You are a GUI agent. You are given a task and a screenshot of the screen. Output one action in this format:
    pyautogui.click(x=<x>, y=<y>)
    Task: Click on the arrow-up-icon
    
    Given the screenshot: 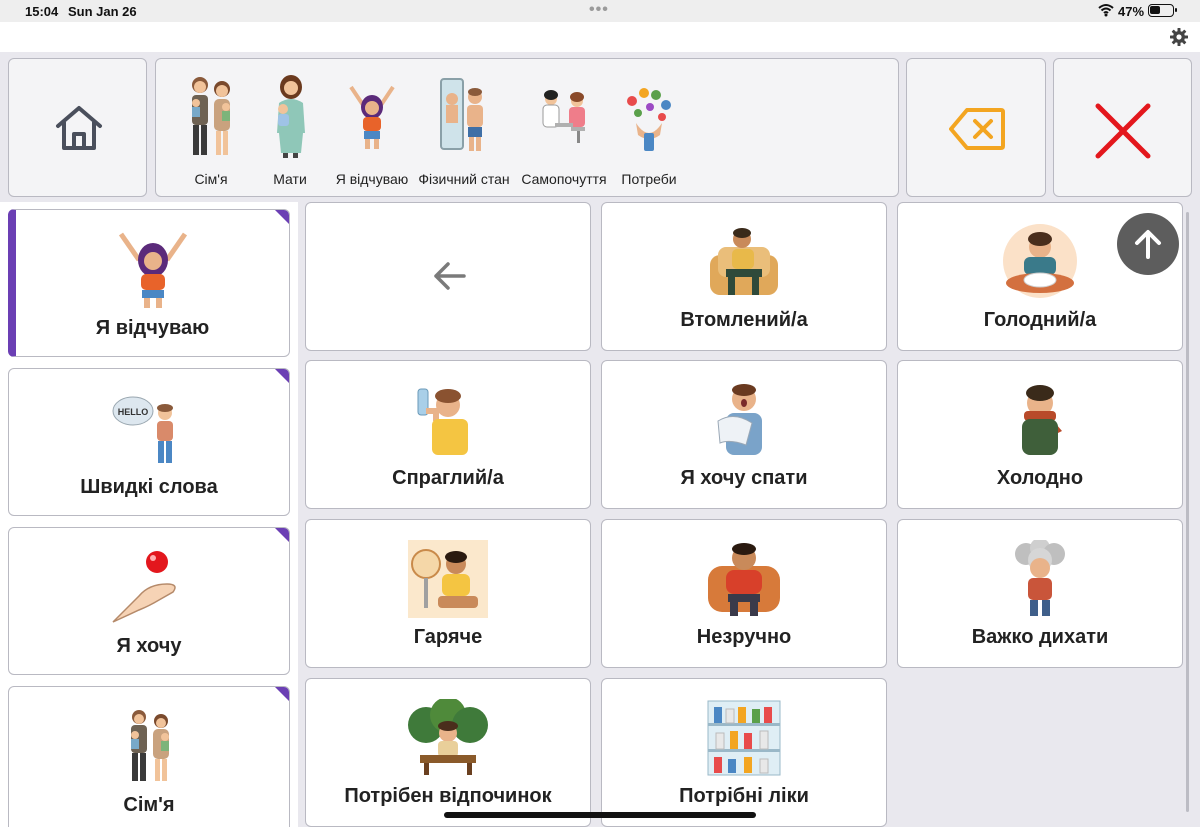 What is the action you would take?
    pyautogui.click(x=1148, y=244)
    